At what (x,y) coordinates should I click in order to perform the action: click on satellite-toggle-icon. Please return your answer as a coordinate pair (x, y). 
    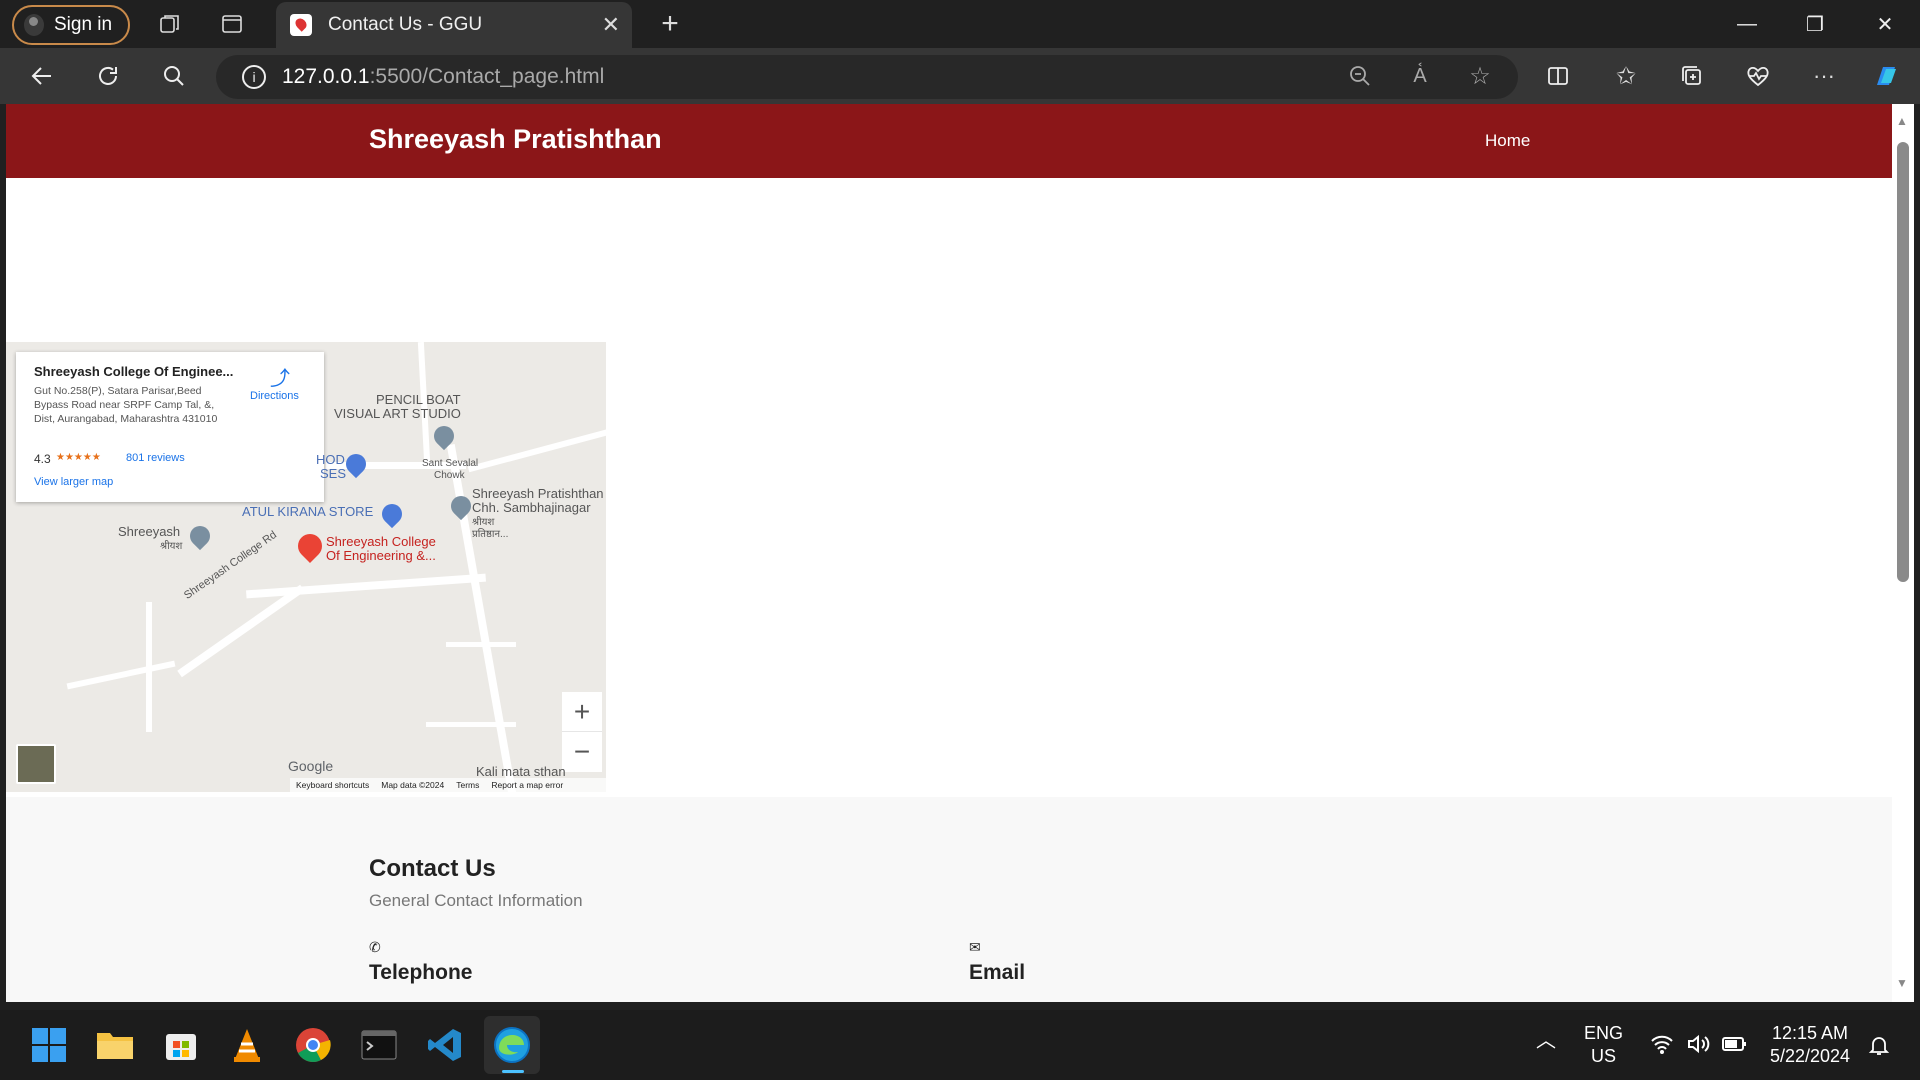
    Looking at the image, I should click on (36, 764).